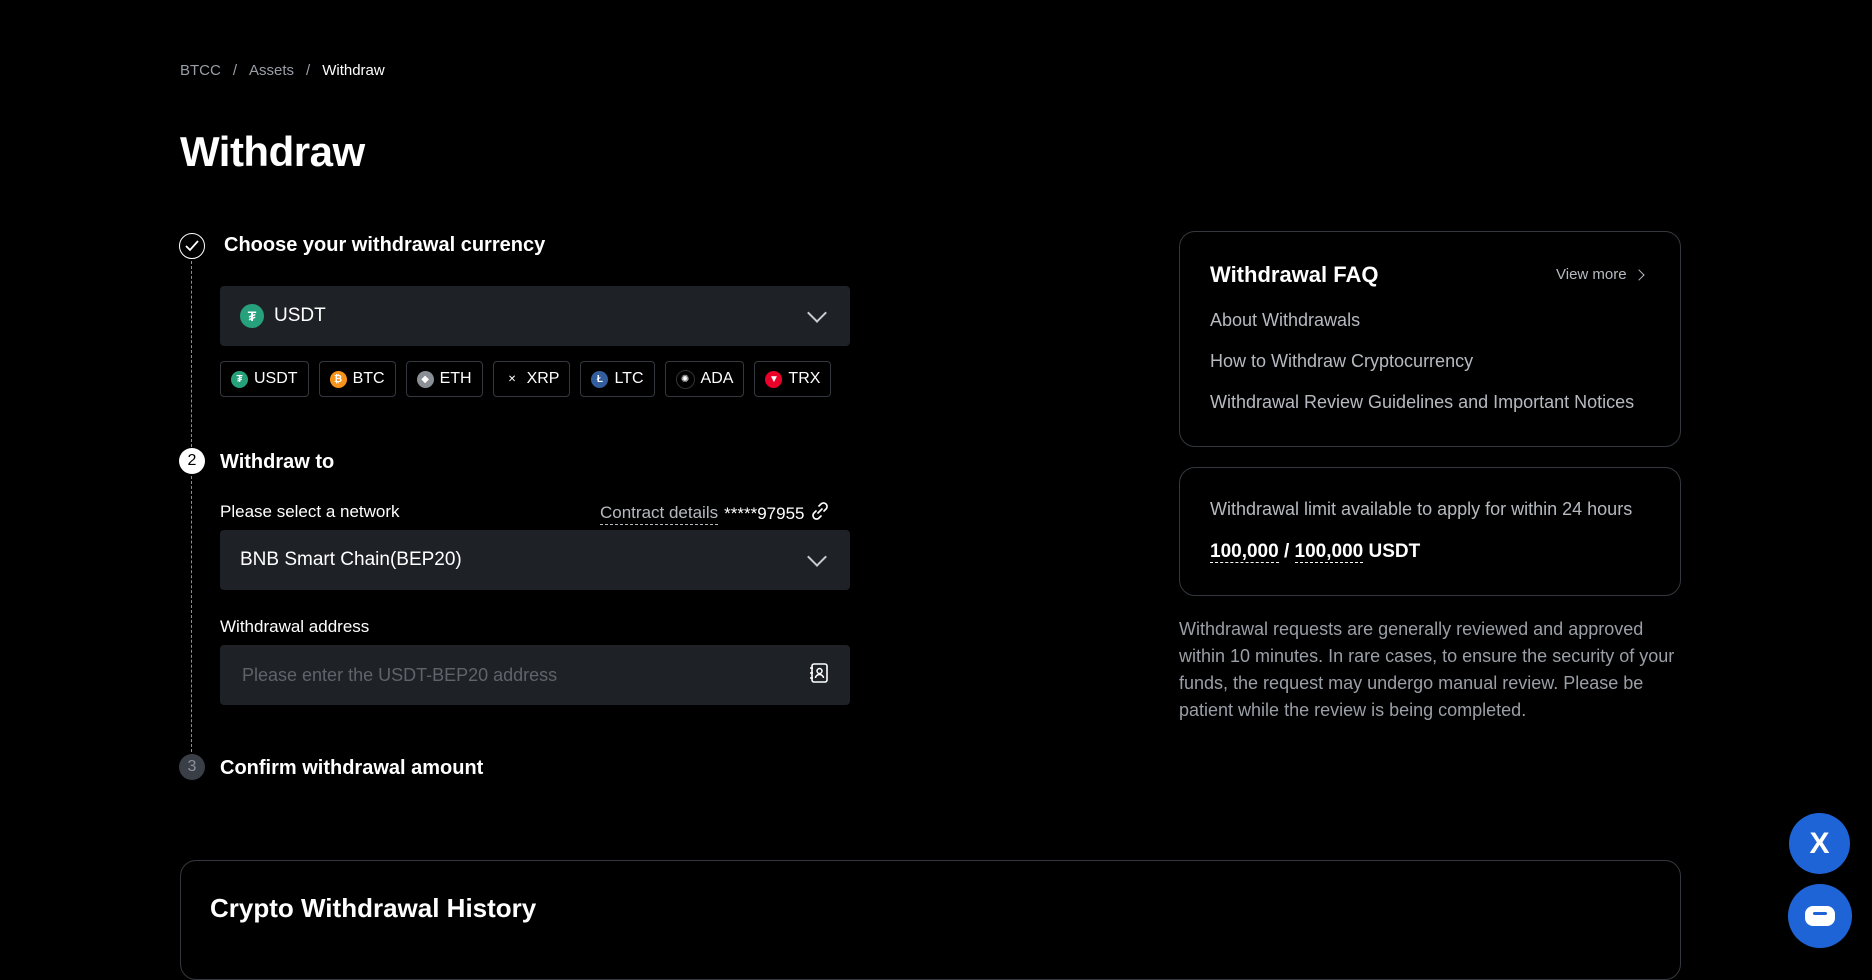  Describe the element at coordinates (192, 461) in the screenshot. I see `step2-number: 2` at that location.